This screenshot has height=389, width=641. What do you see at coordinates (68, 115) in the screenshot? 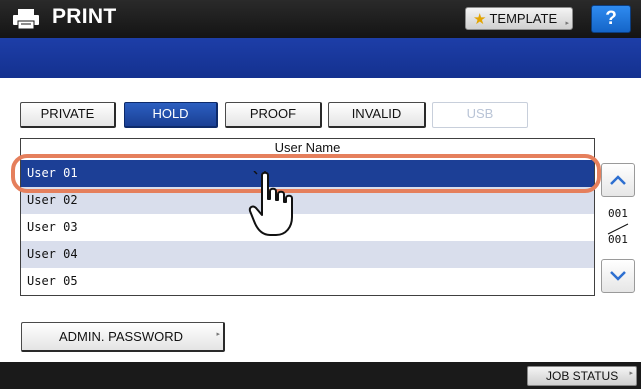
I see `tab-private: PRIVATE` at bounding box center [68, 115].